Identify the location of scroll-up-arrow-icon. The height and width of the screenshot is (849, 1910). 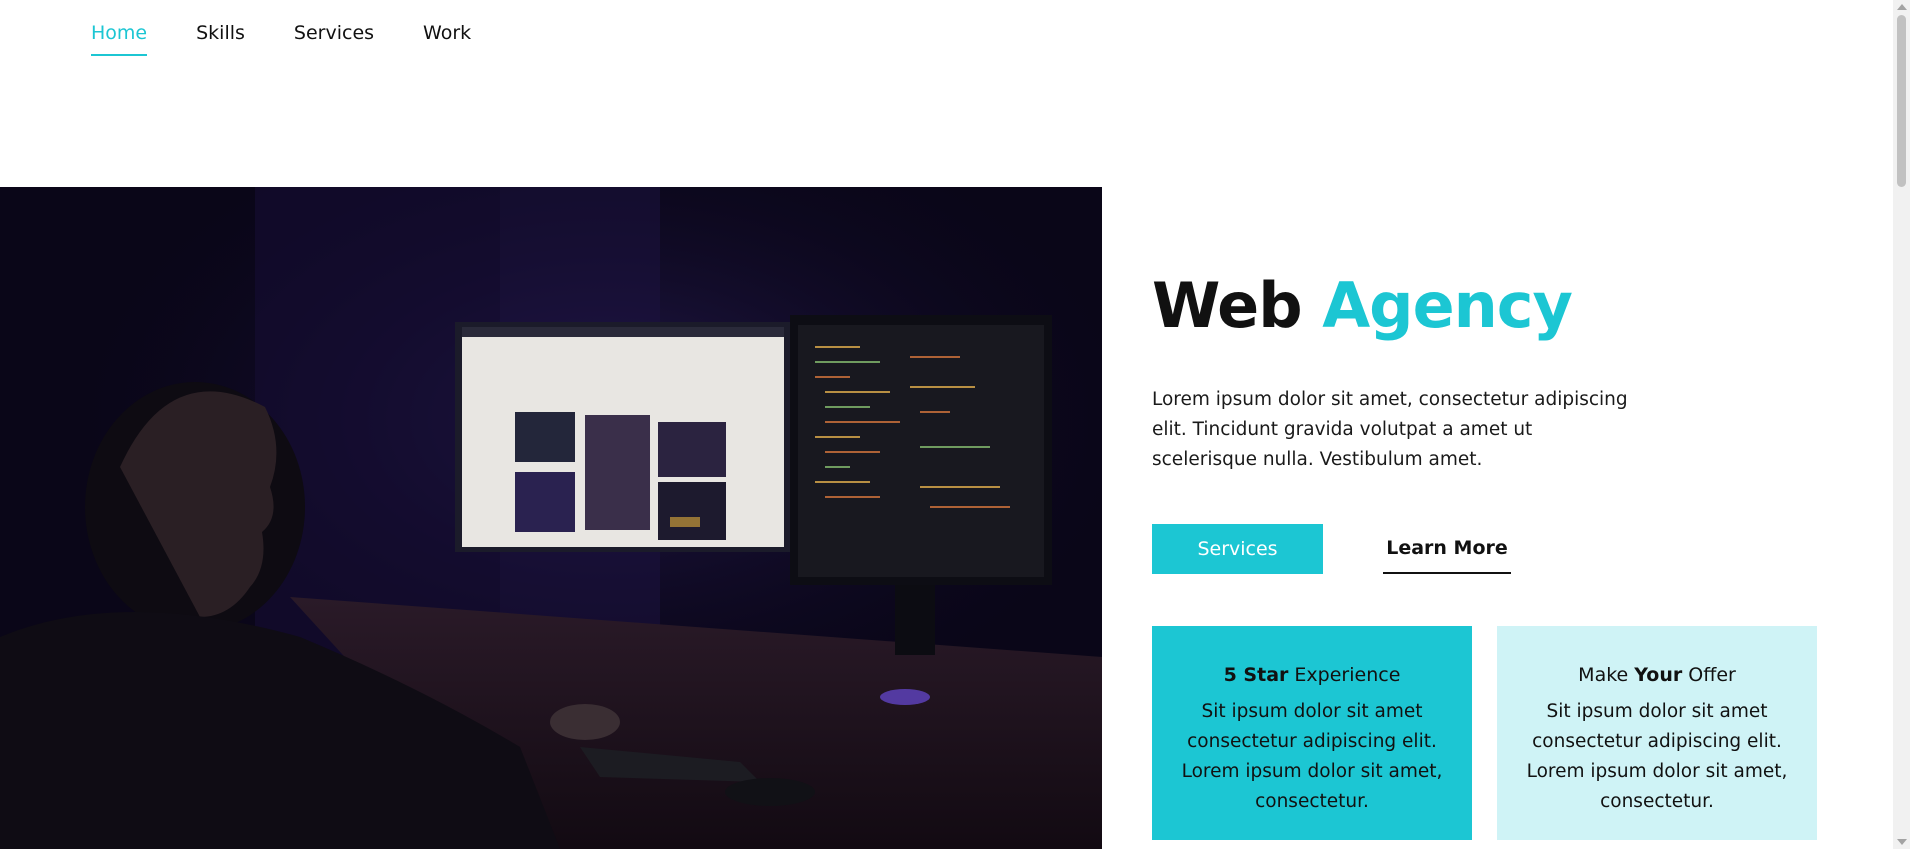
(1902, 7).